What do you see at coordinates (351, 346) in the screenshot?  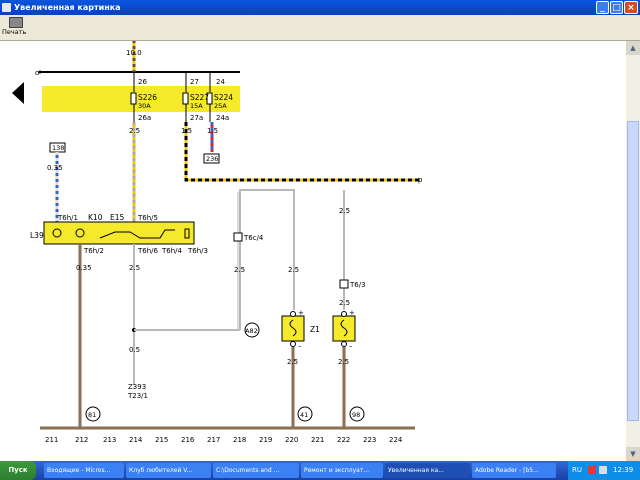 I see `z2-minus-label: –` at bounding box center [351, 346].